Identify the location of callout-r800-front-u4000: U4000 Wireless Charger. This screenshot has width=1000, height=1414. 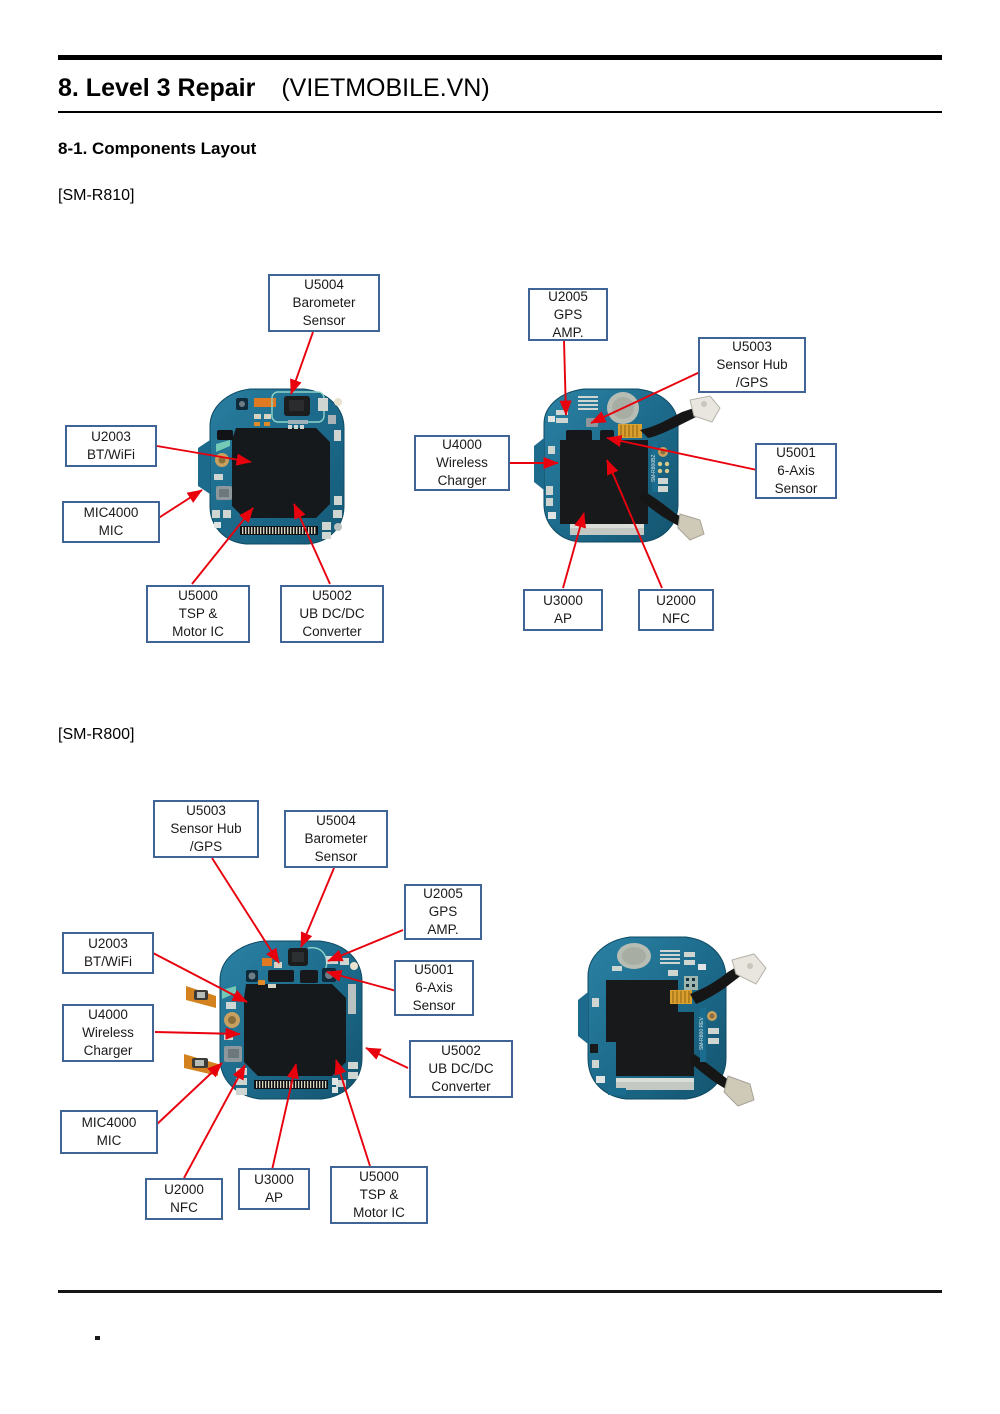
(108, 1033).